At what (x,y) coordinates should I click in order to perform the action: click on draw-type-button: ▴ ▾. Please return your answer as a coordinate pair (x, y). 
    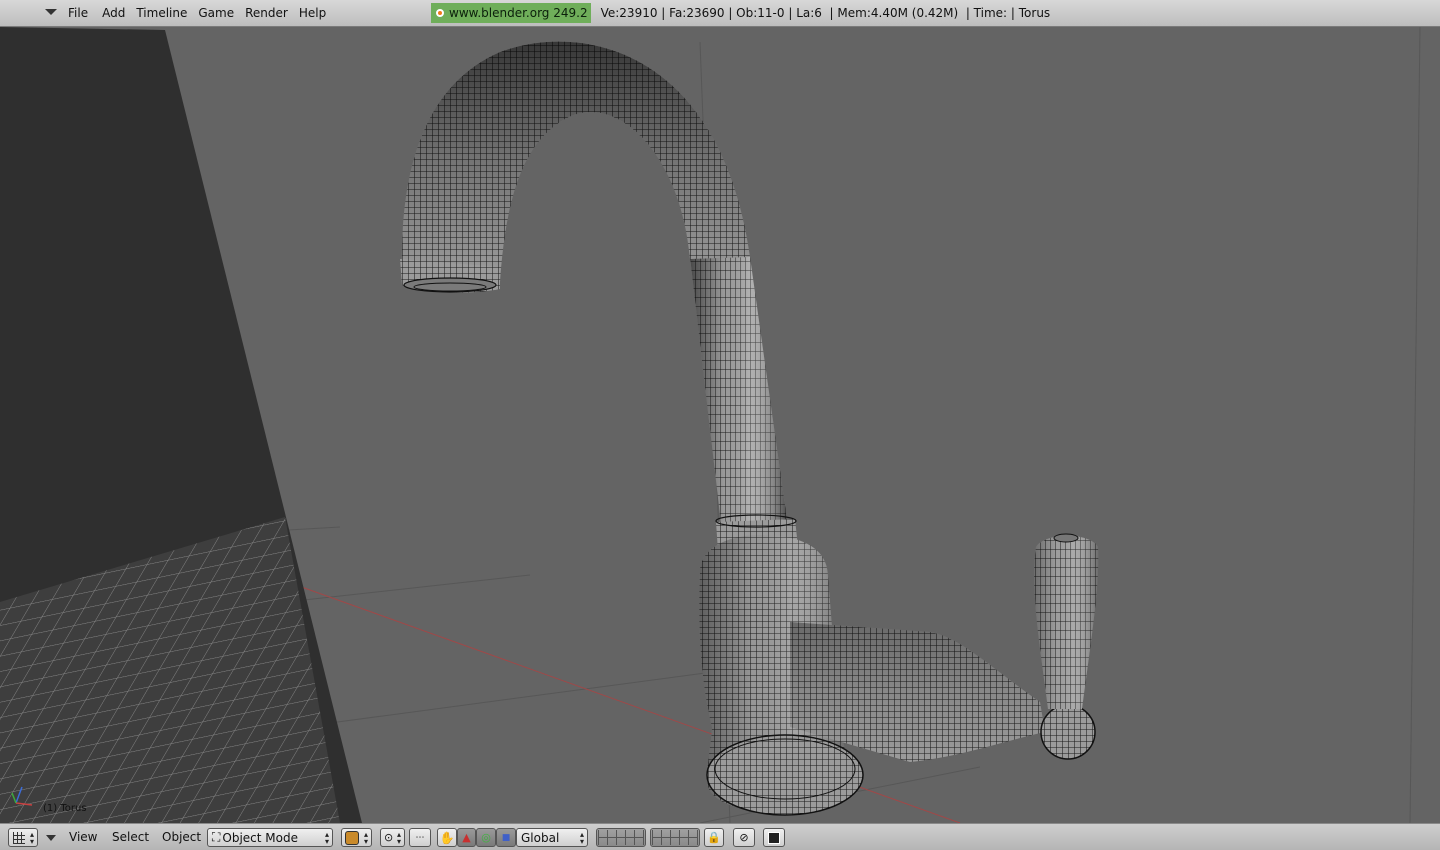
    Looking at the image, I should click on (356, 837).